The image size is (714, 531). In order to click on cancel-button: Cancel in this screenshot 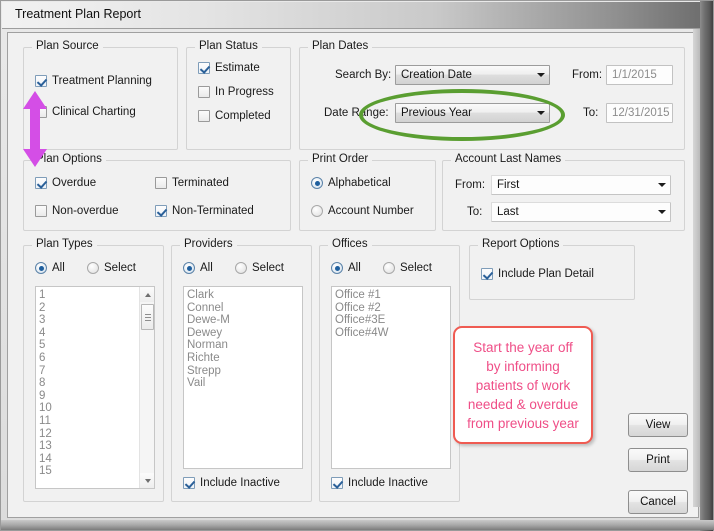, I will do `click(658, 502)`.